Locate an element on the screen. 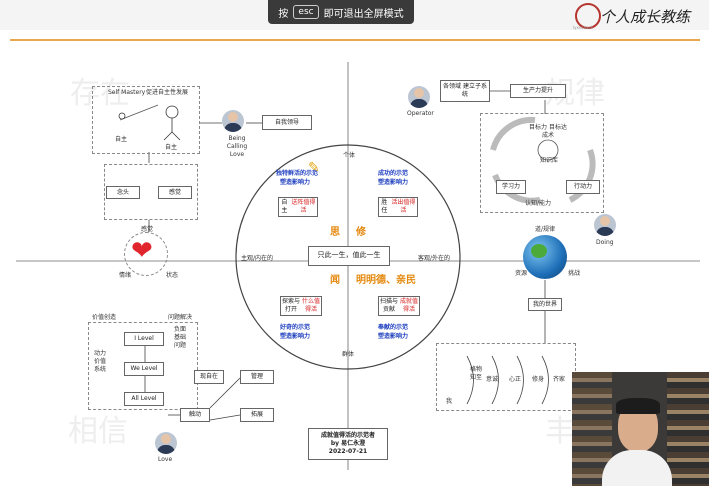 This screenshot has height=486, width=709. flow-manage-box: 管理 is located at coordinates (257, 377).